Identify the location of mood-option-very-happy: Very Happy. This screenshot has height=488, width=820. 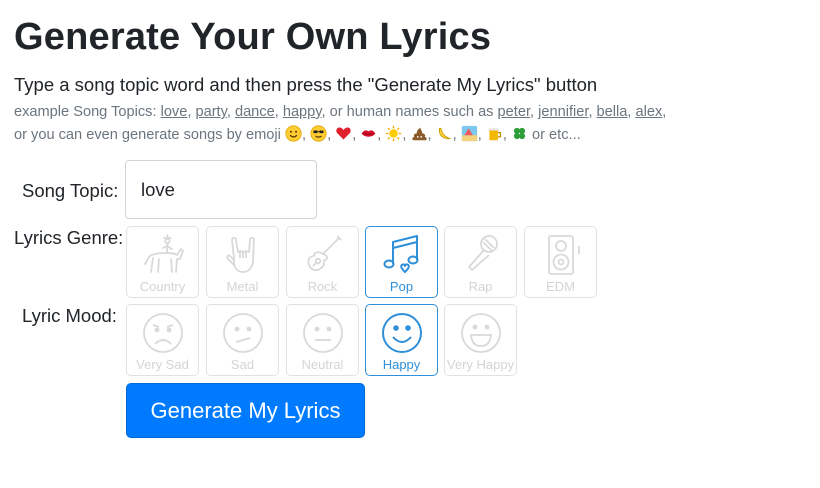
(480, 340).